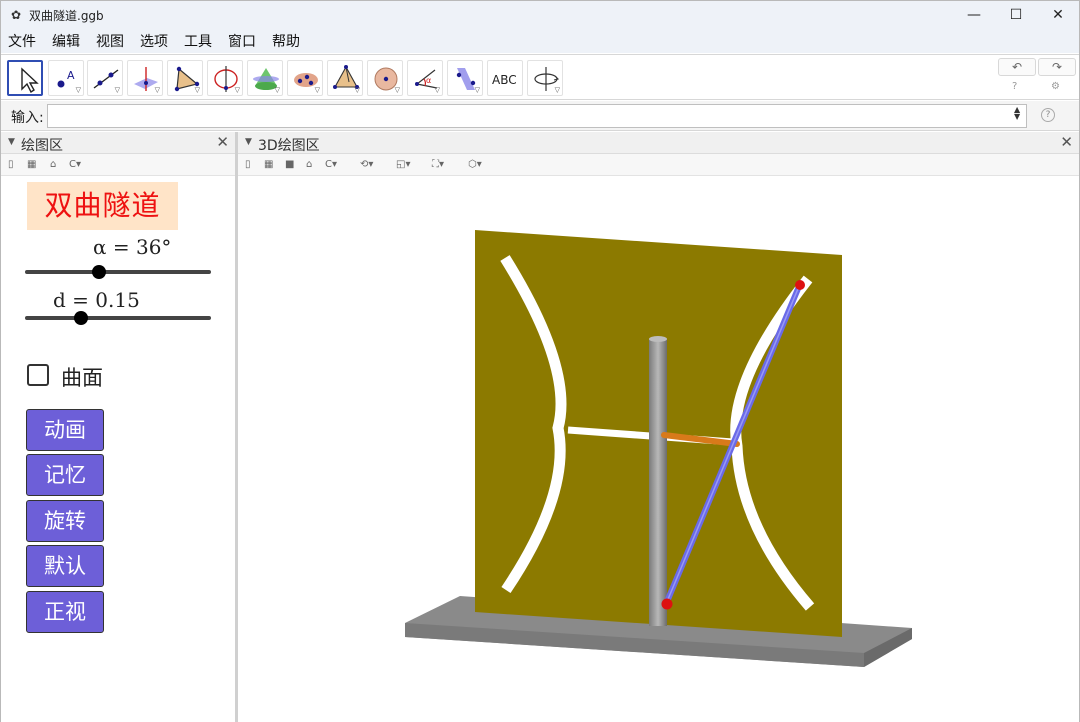 The image size is (1080, 722). I want to click on tool-bar: A ▽ ▽ ▽ ▽ ▽ ▽ ▽ ▽ ▽ α ▽ ▽ ABC ▽ ↶ ↷ ? ⚙, so click(540, 77).